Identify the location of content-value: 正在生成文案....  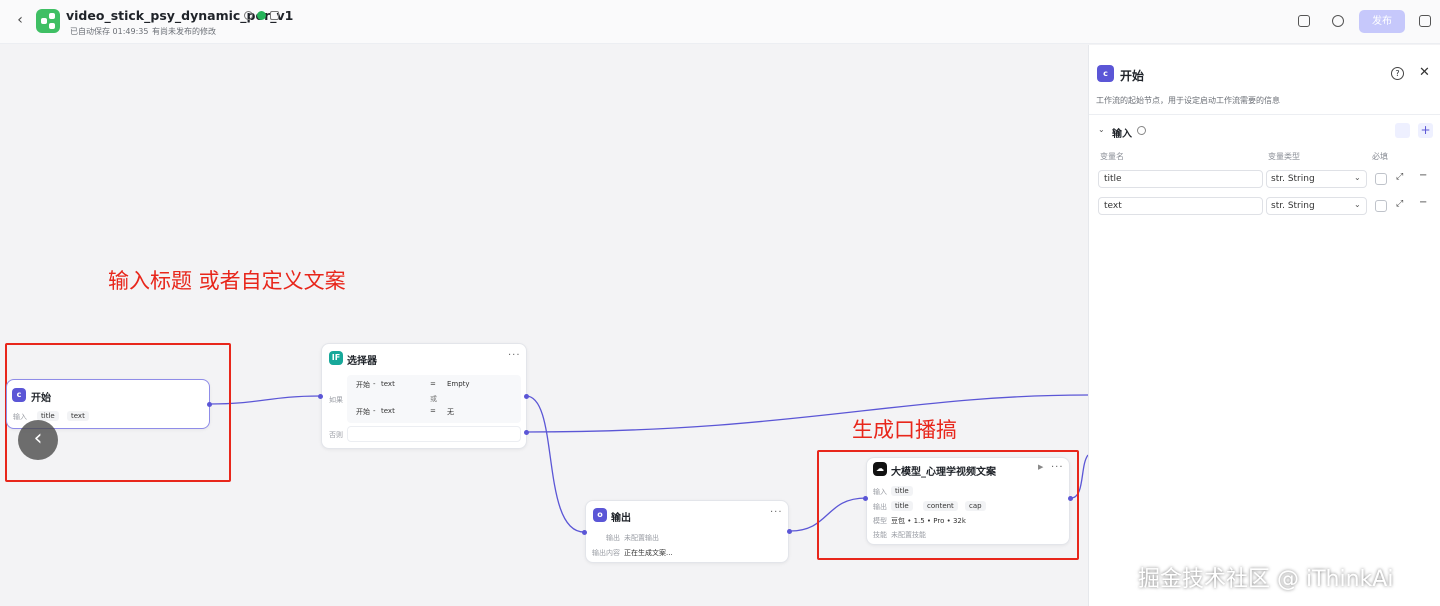
(648, 553).